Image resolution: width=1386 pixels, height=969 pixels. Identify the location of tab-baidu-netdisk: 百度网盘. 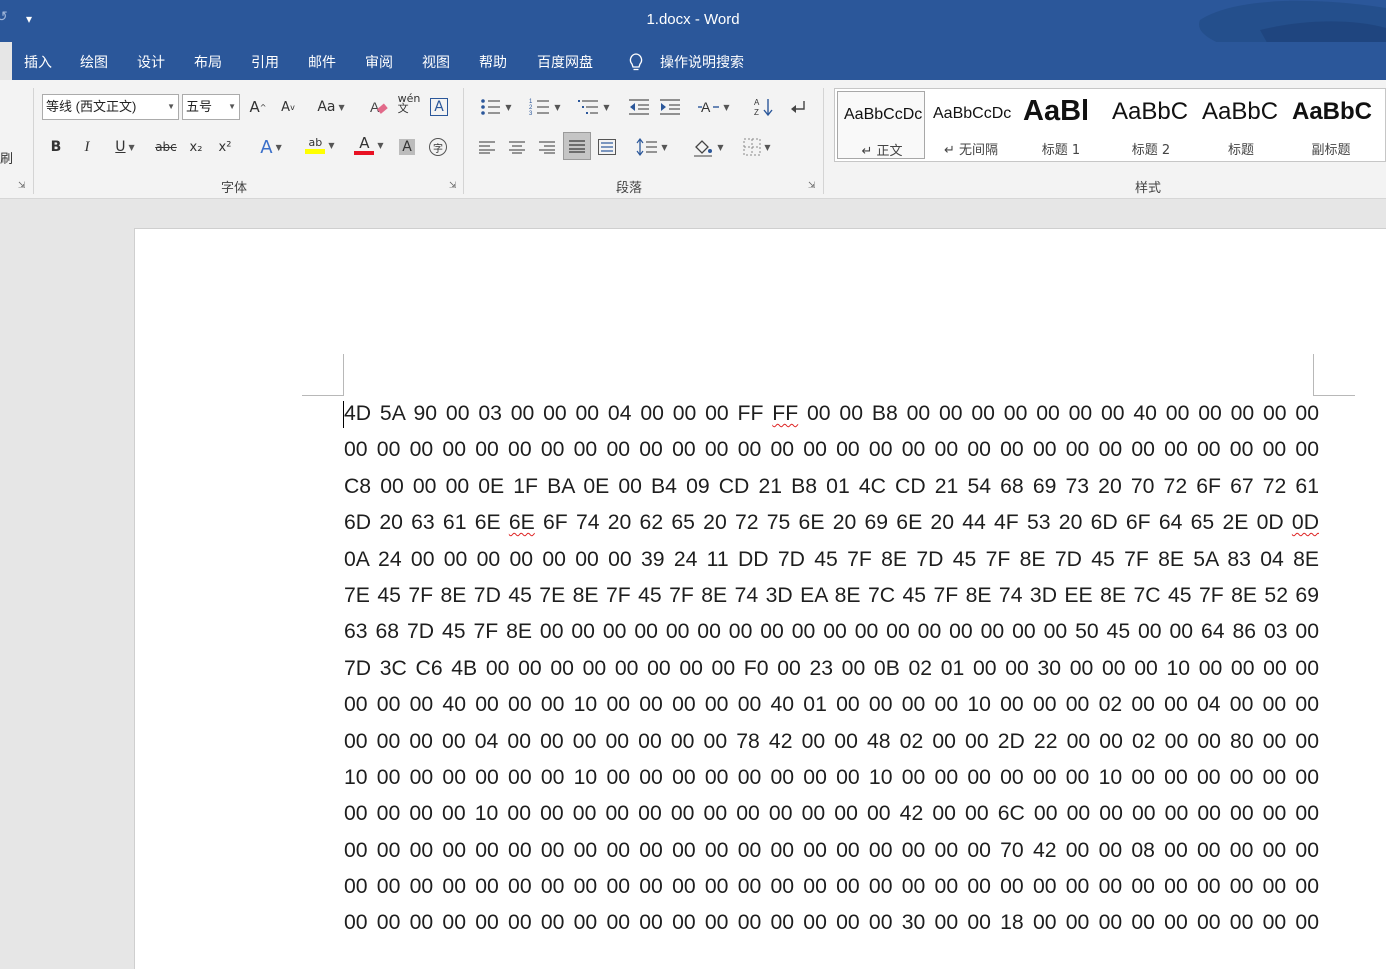
(565, 62).